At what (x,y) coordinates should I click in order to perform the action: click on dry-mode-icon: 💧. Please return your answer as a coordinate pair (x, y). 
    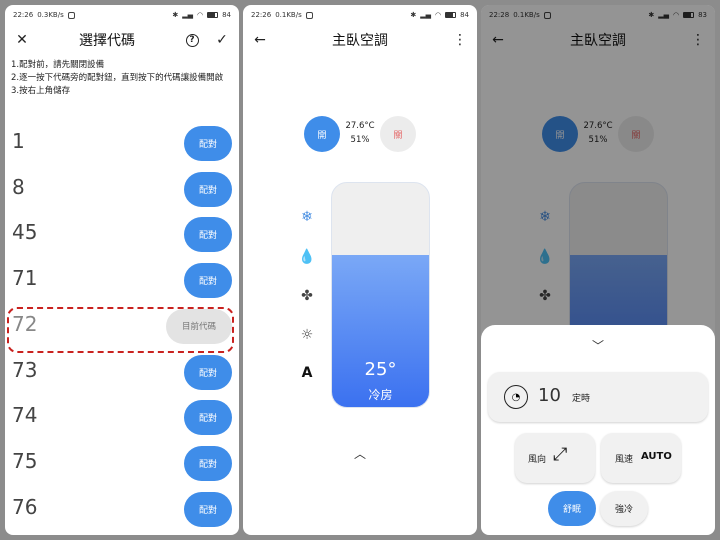
    Looking at the image, I should click on (307, 257).